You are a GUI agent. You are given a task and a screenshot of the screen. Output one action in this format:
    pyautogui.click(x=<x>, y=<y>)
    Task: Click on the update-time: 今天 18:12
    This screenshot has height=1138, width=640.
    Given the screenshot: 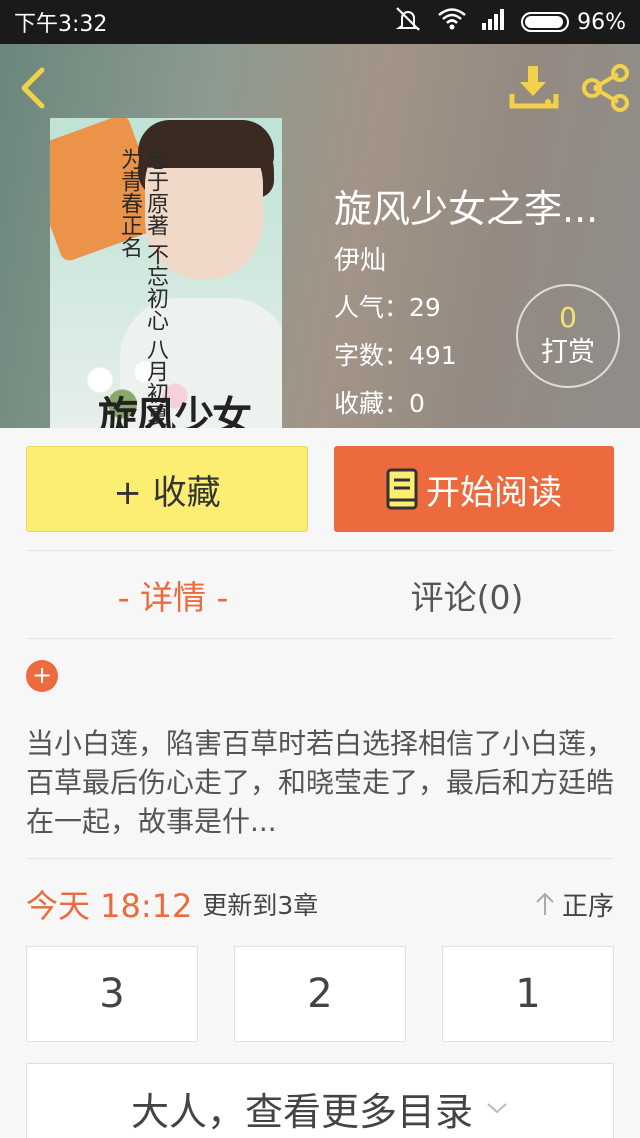 What is the action you would take?
    pyautogui.click(x=109, y=906)
    